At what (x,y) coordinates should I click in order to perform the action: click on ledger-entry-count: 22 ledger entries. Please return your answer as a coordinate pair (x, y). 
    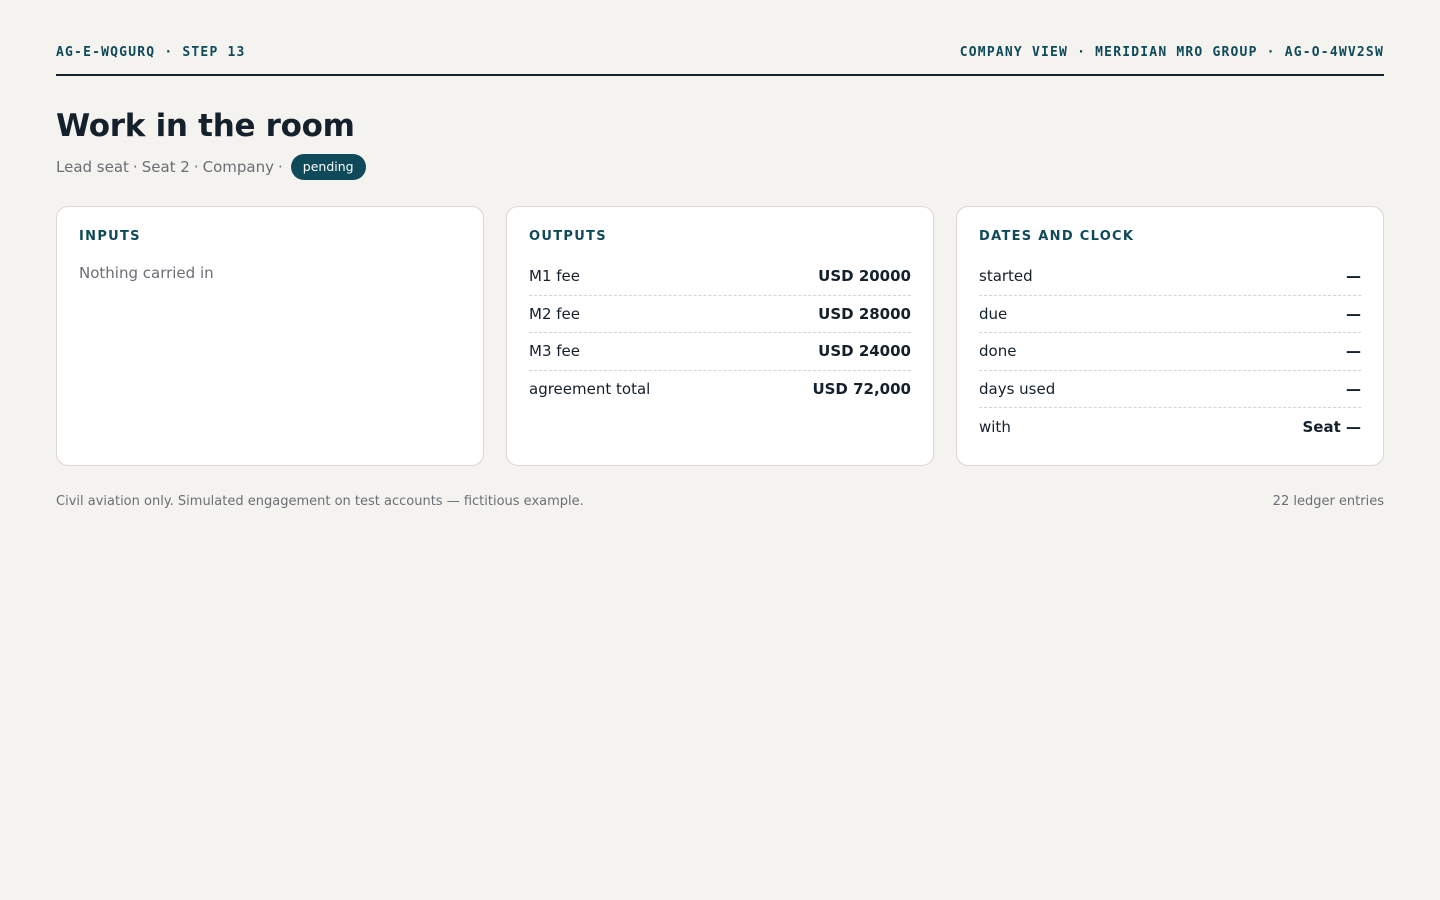
    Looking at the image, I should click on (1328, 501).